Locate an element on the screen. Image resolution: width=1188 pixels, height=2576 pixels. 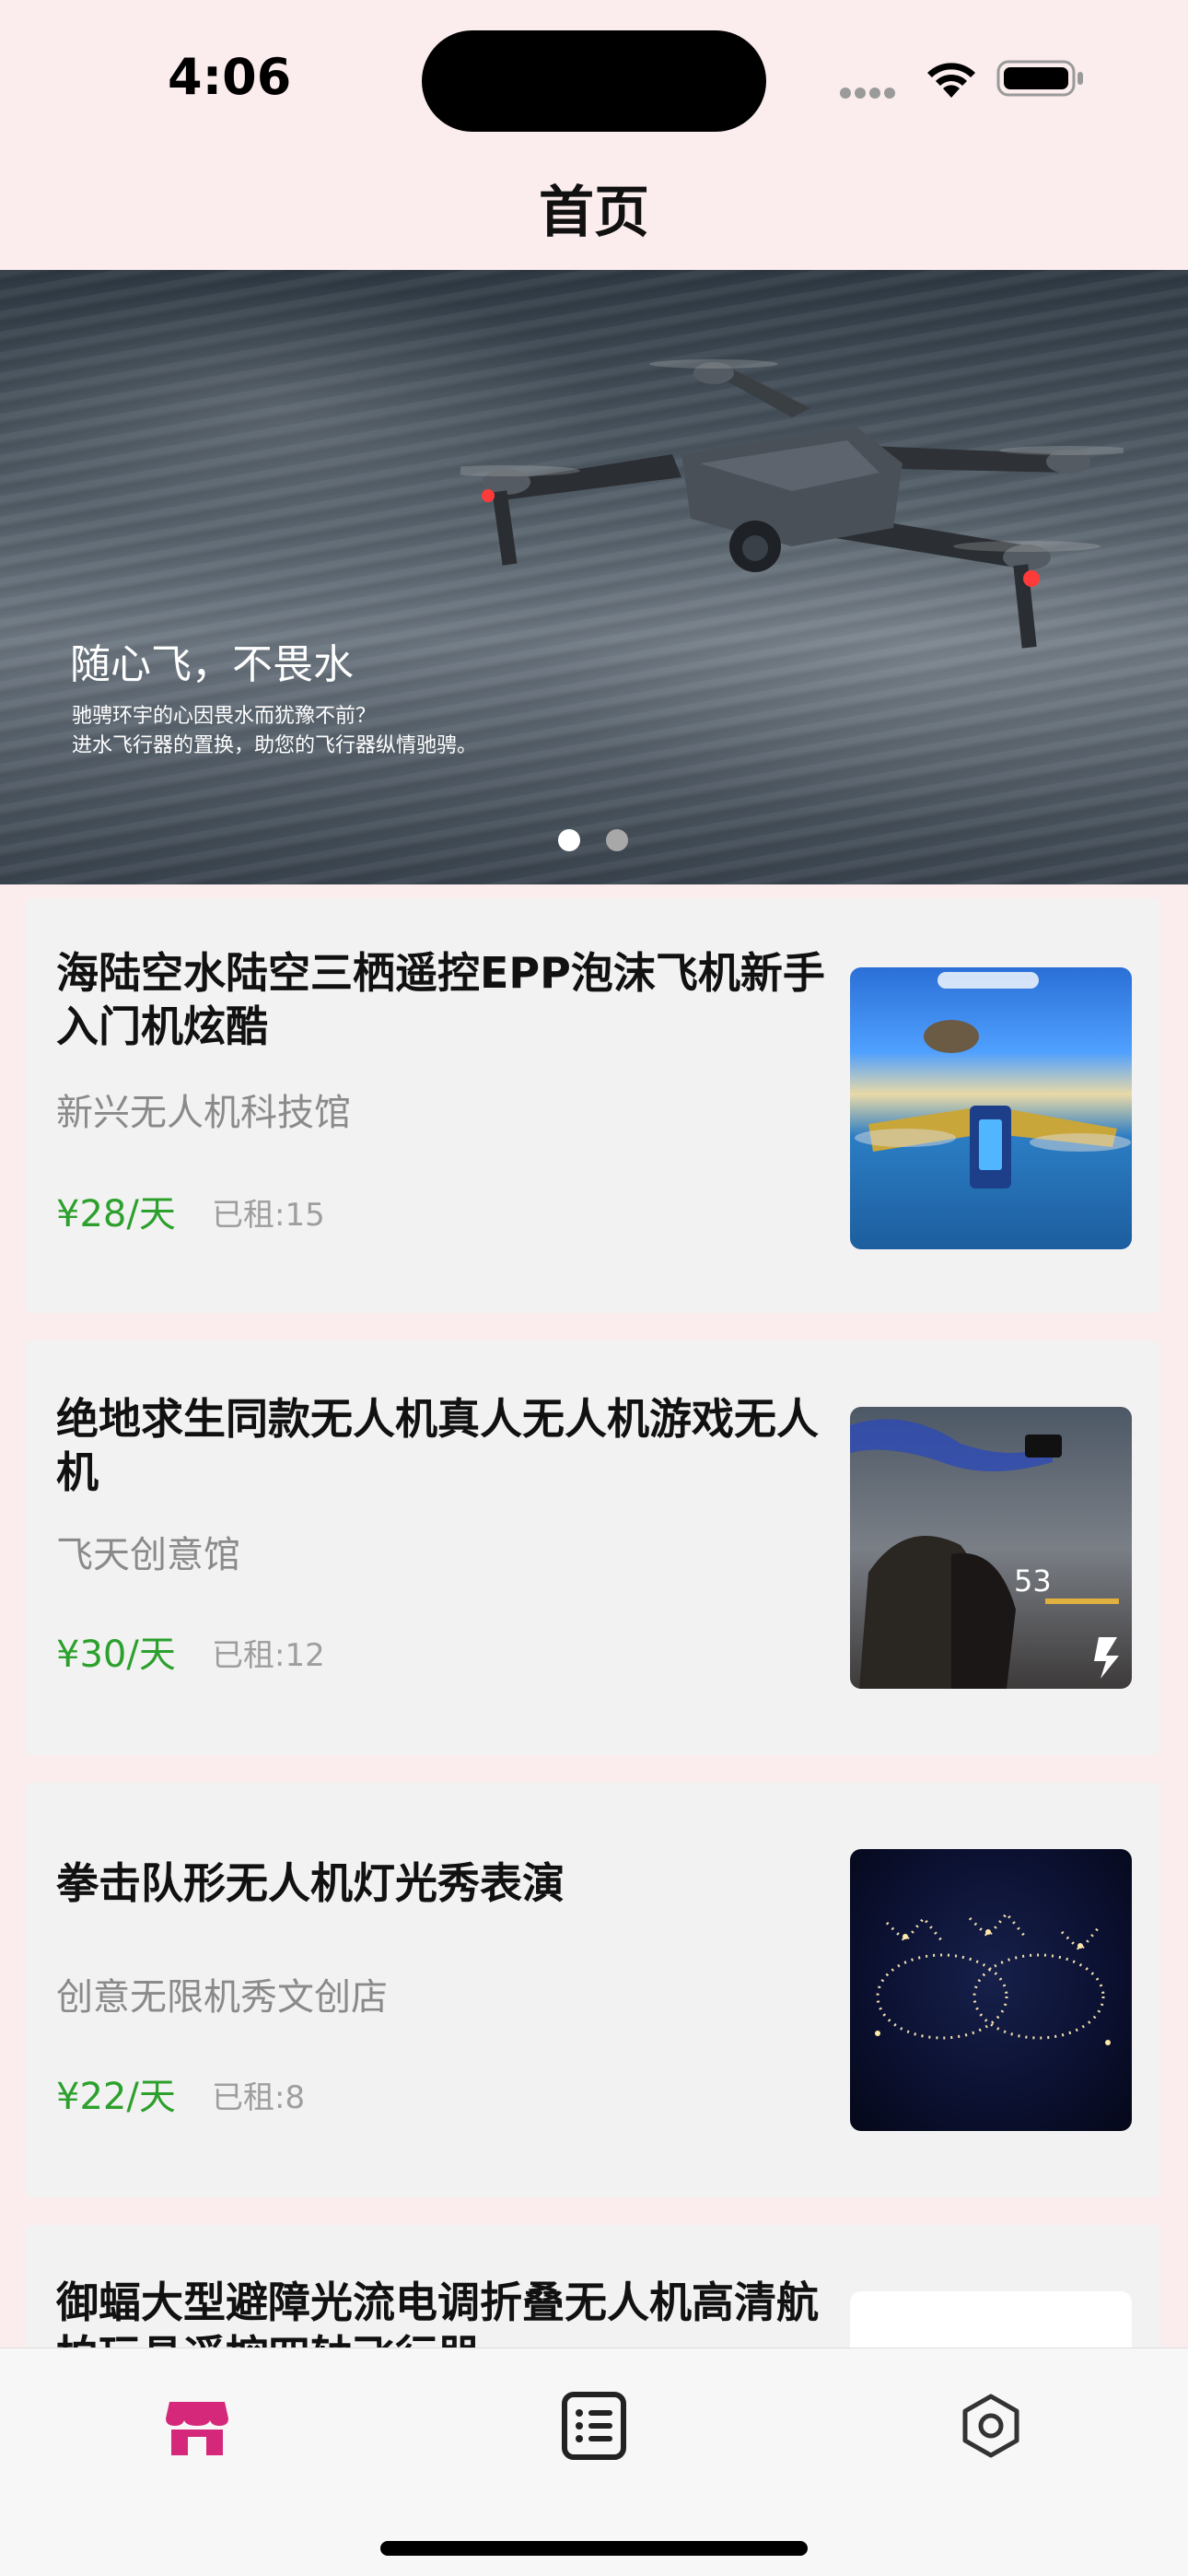
page-title: 首页 is located at coordinates (594, 213).